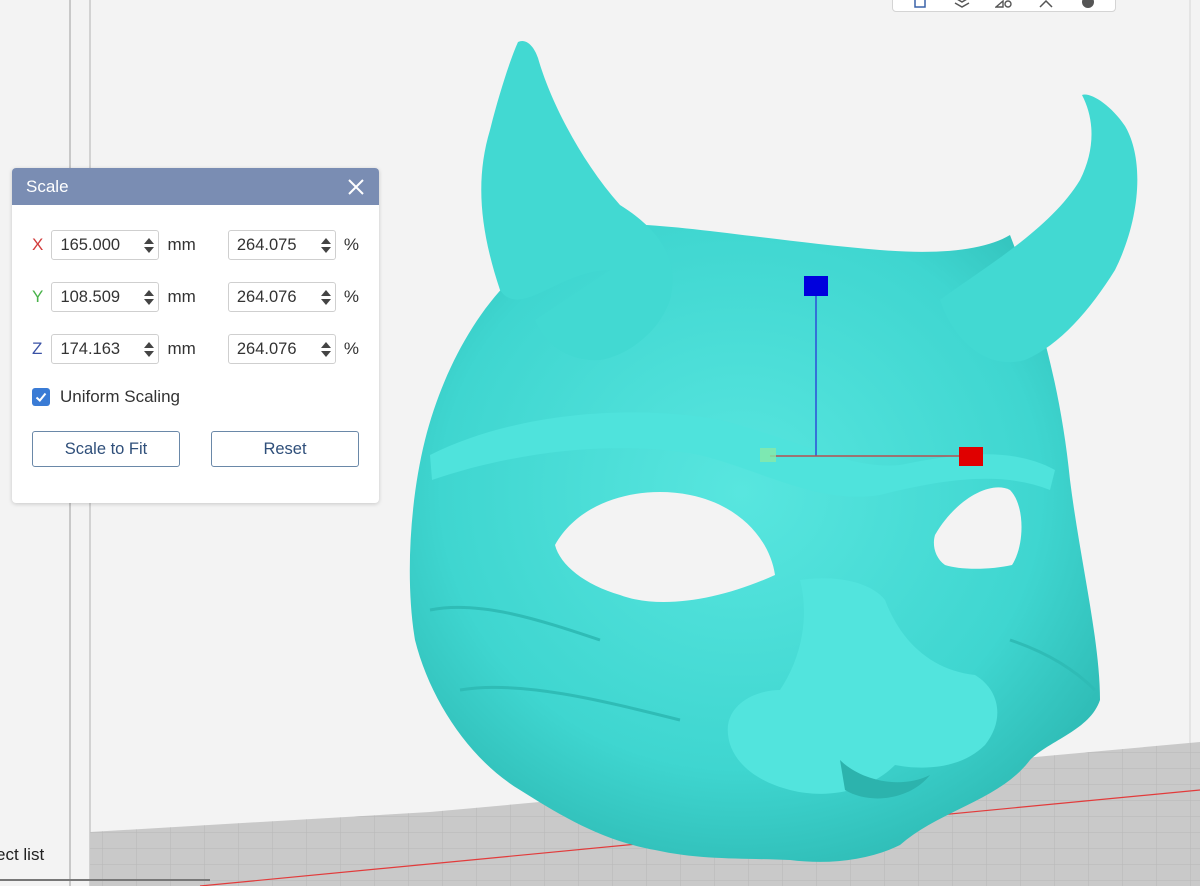 This screenshot has width=1200, height=886. I want to click on x-percent-input, so click(272, 245).